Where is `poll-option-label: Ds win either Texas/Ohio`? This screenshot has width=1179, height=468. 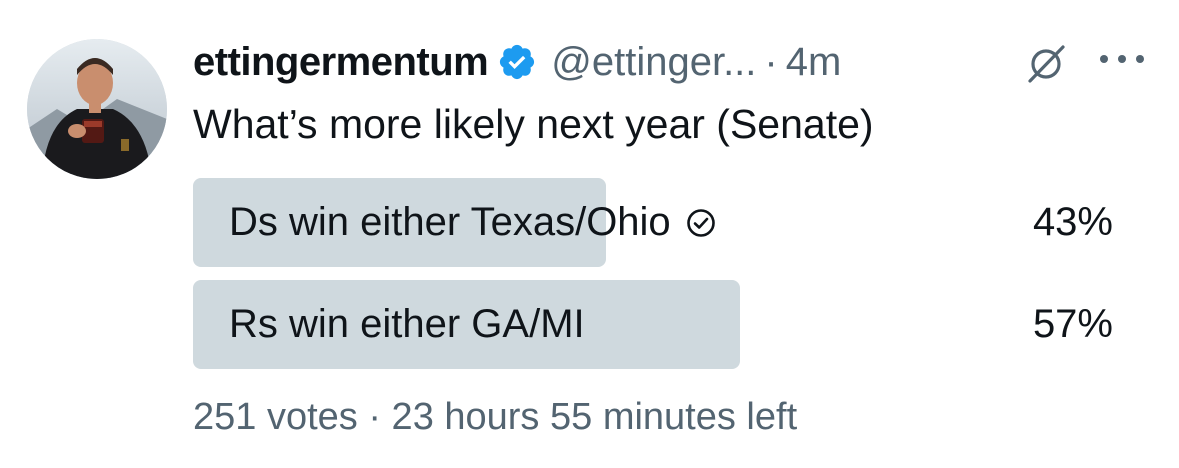
poll-option-label: Ds win either Texas/Ohio is located at coordinates (473, 222).